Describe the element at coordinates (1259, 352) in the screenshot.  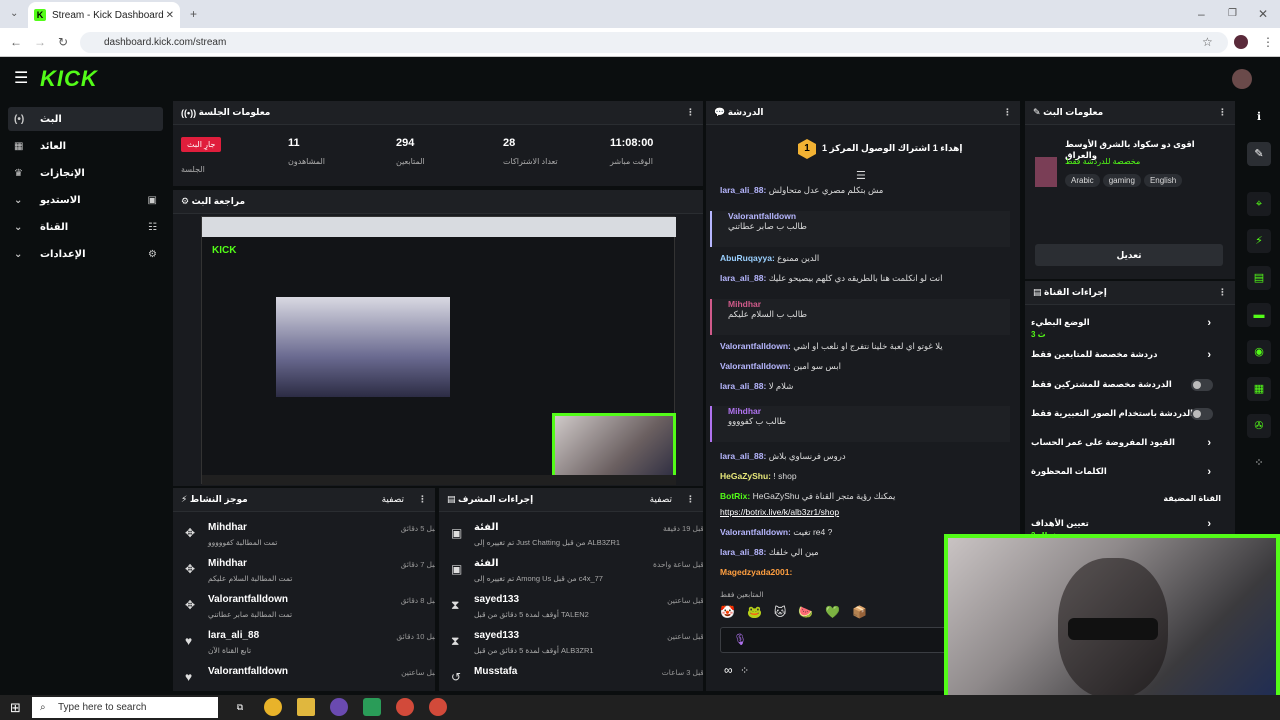
I see `broadcast-icon: ◉` at that location.